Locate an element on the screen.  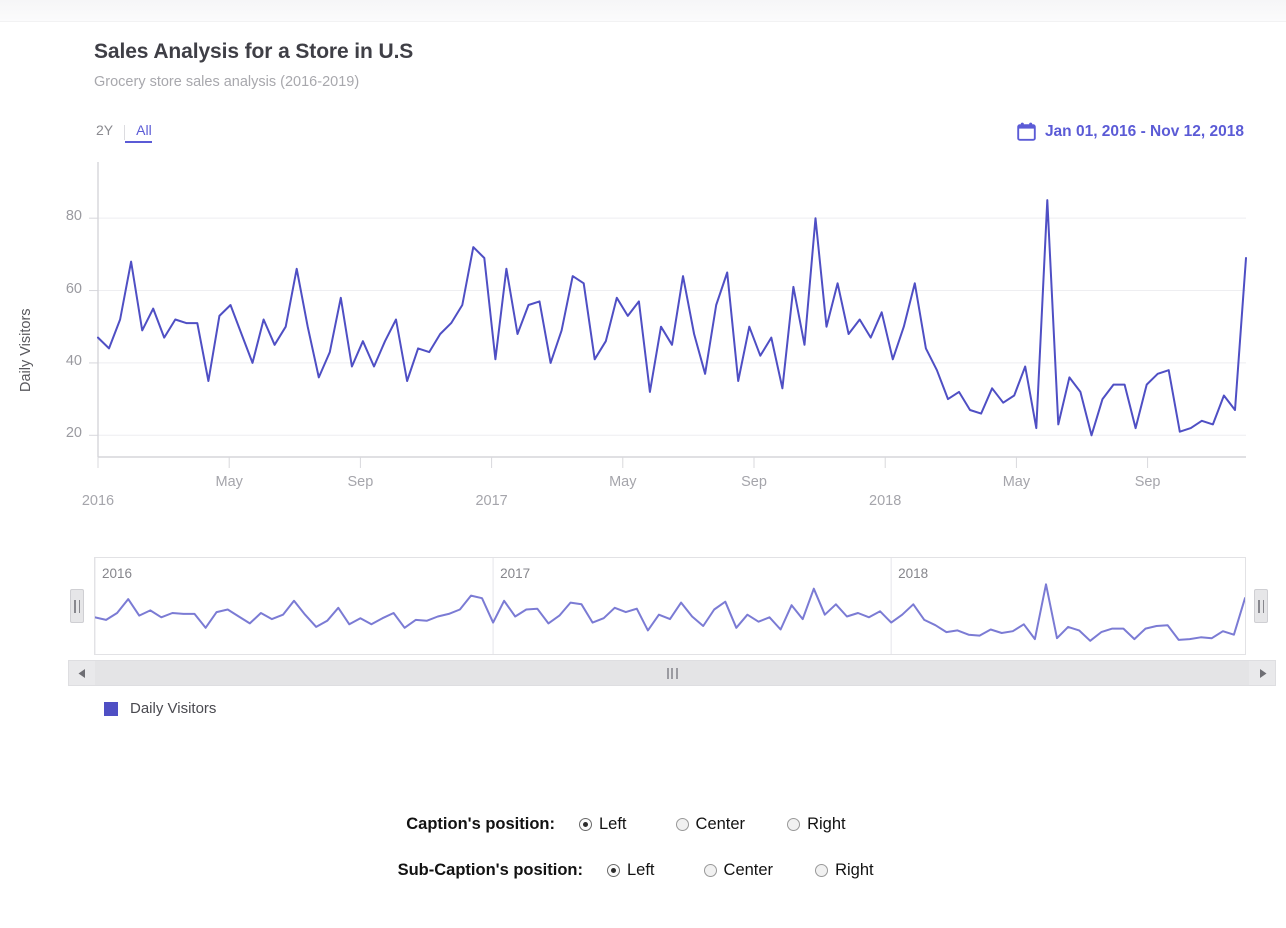
subcaption-position-left: Left is located at coordinates (631, 870).